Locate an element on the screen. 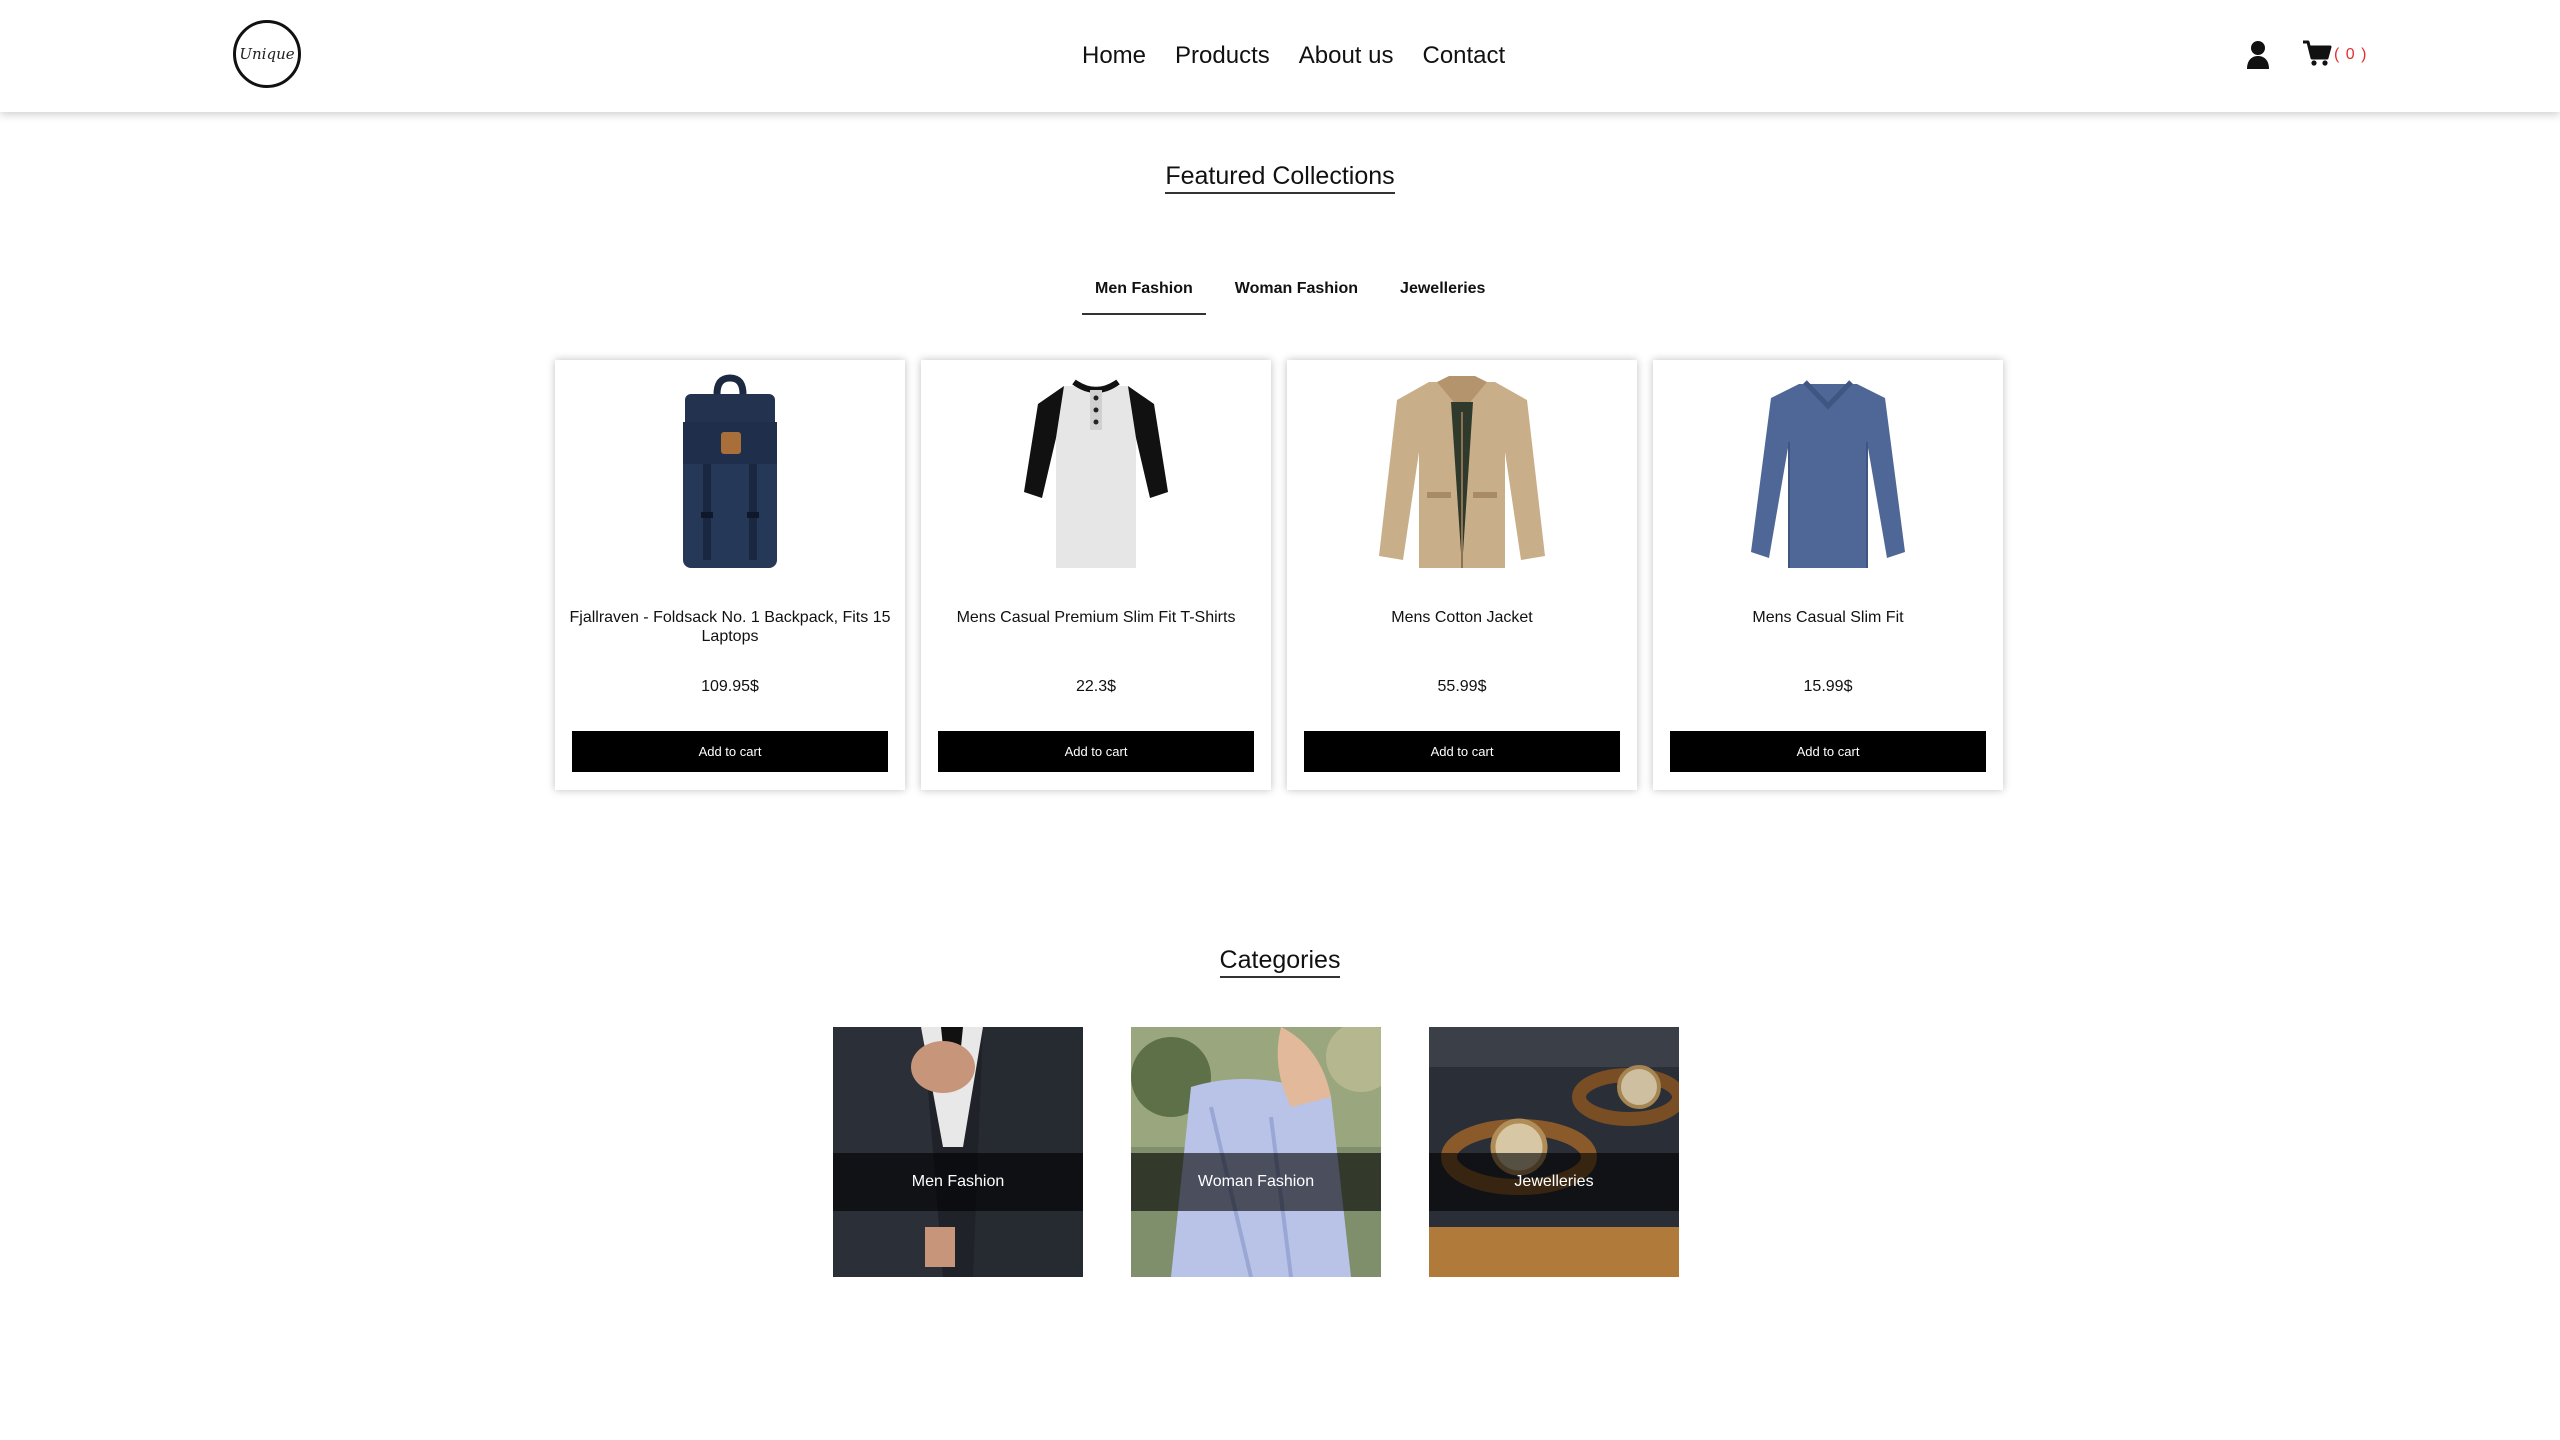 Image resolution: width=2560 pixels, height=1440 pixels. product-name: Mens Casual Premium Slim Fit T-Shirts is located at coordinates (1096, 617).